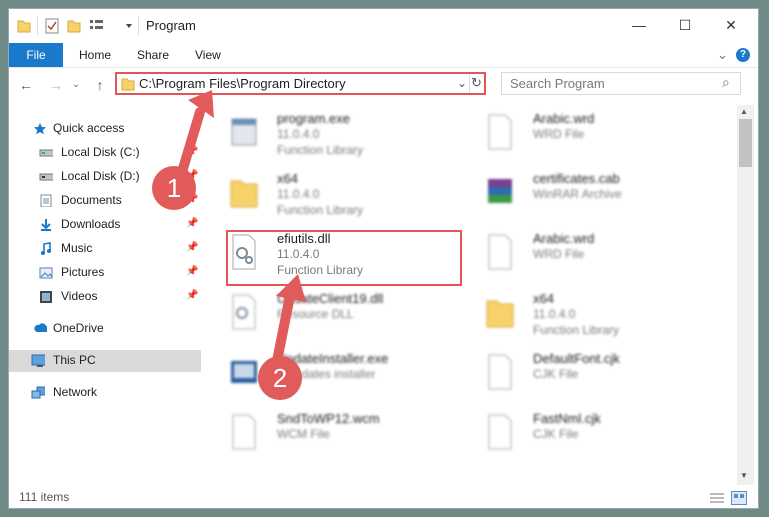  I want to click on sidebar-item-label: Pictures, so click(83, 272).